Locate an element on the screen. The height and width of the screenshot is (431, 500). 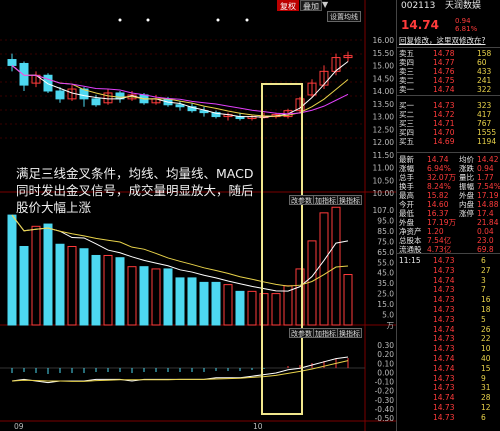
tick-row: 14.73 6 is located at coordinates (448, 417).